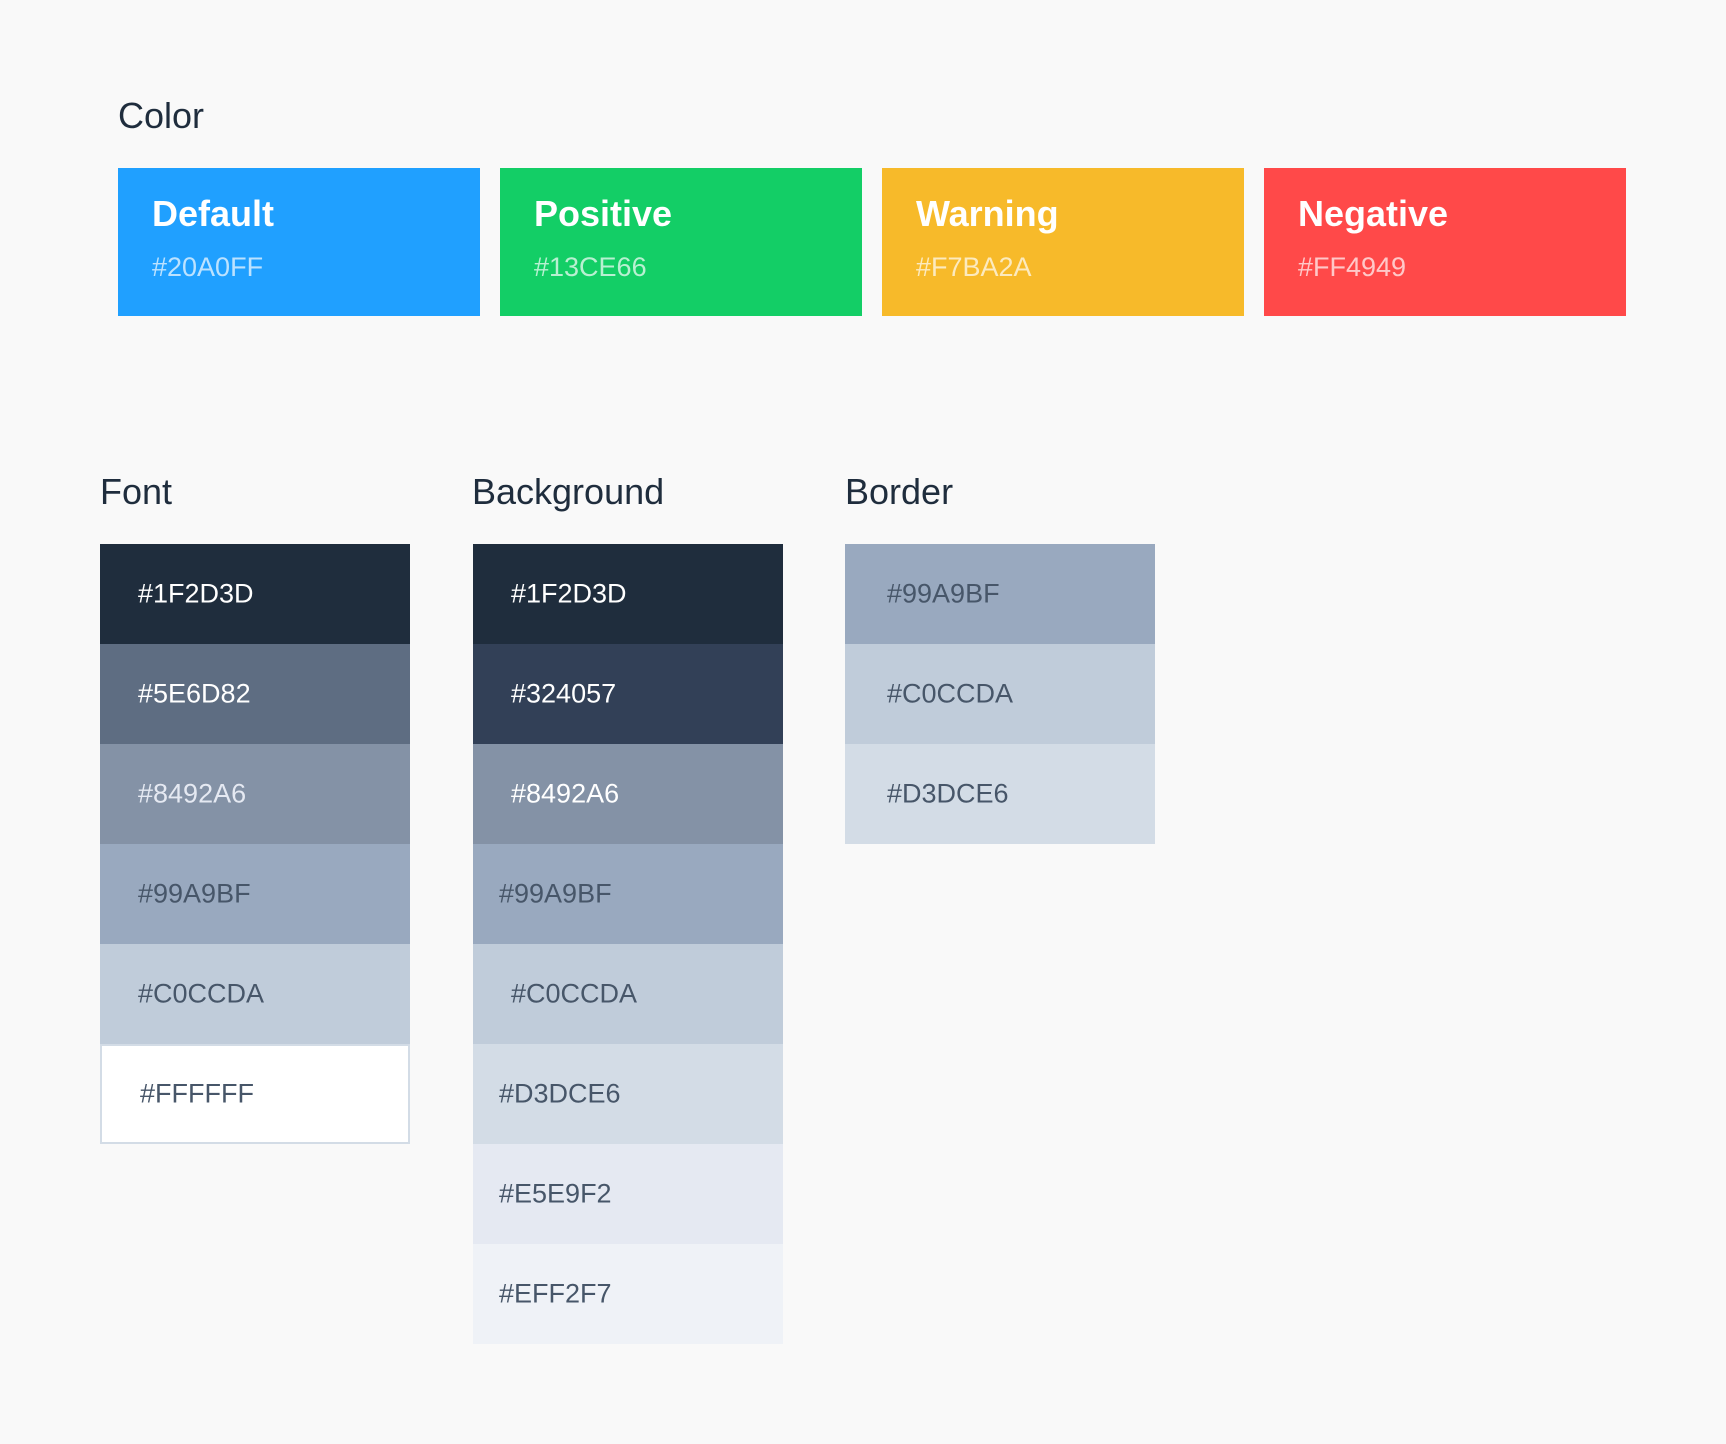  Describe the element at coordinates (136, 491) in the screenshot. I see `font-section-title: Font` at that location.